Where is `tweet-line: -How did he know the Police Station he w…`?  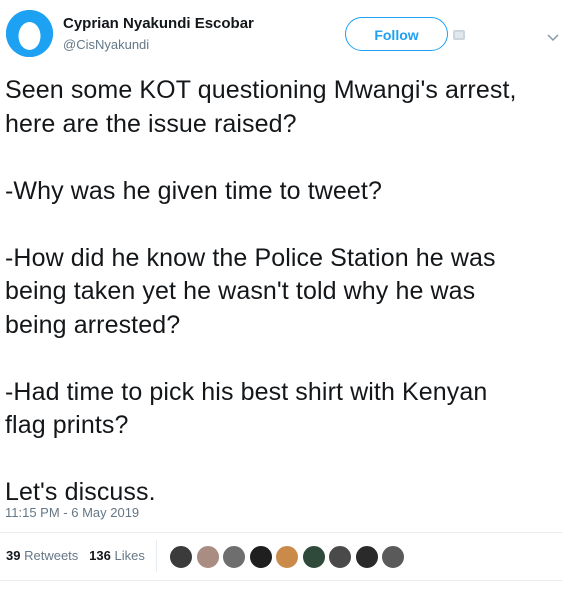 tweet-line: -How did he know the Police Station he w… is located at coordinates (250, 257).